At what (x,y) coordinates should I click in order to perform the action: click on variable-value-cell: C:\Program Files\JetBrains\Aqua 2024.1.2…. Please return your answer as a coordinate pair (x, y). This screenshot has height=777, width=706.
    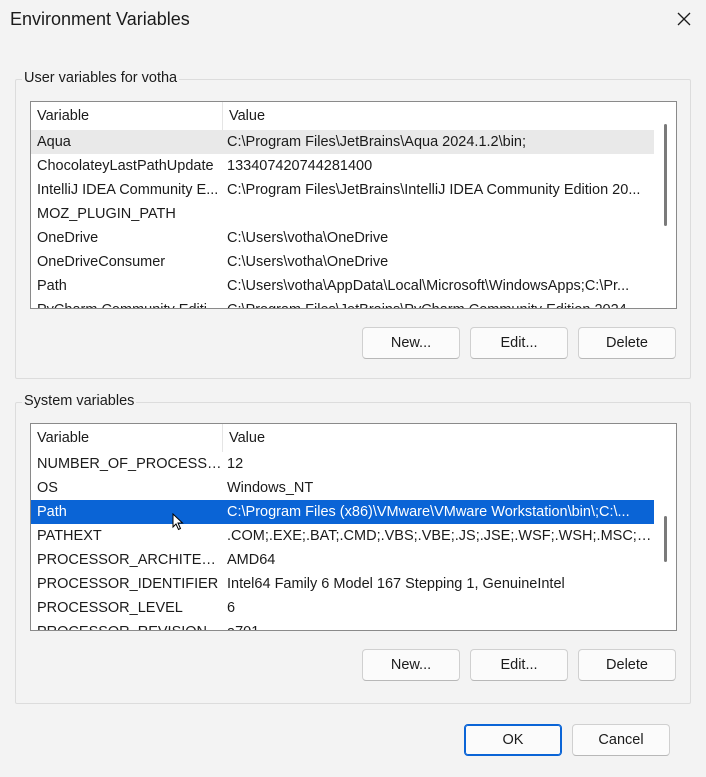
    Looking at the image, I should click on (377, 142).